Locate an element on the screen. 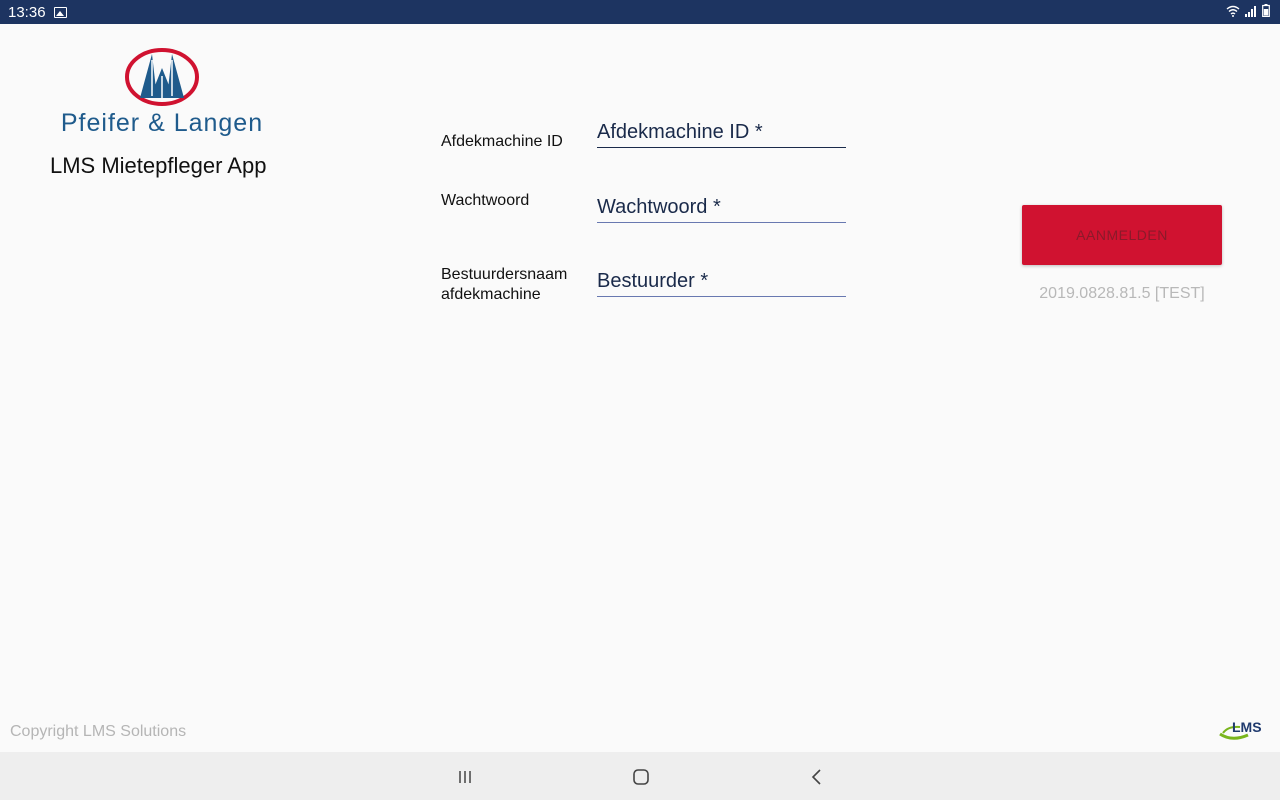  aanmelden-button: AANMELDEN is located at coordinates (1122, 235).